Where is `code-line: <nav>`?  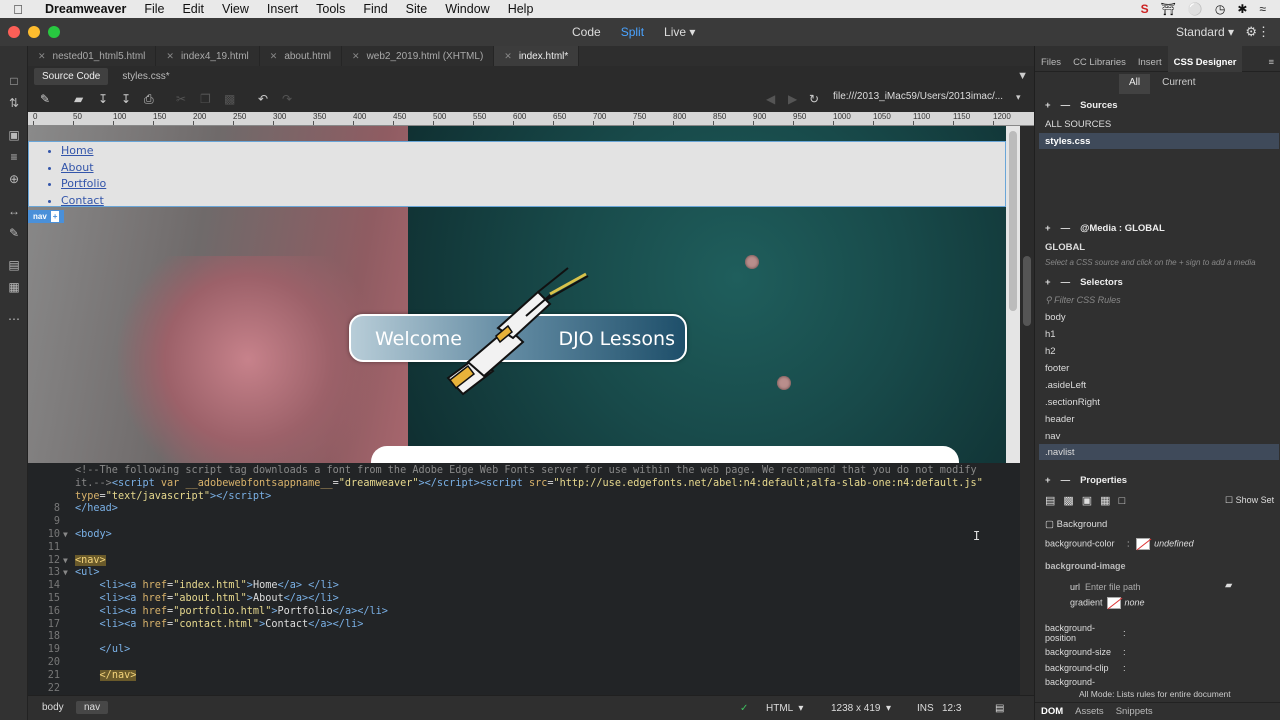
code-line: <nav> is located at coordinates (90, 560).